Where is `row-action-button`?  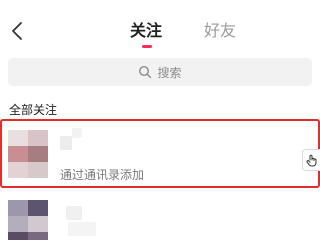 row-action-button is located at coordinates (311, 160).